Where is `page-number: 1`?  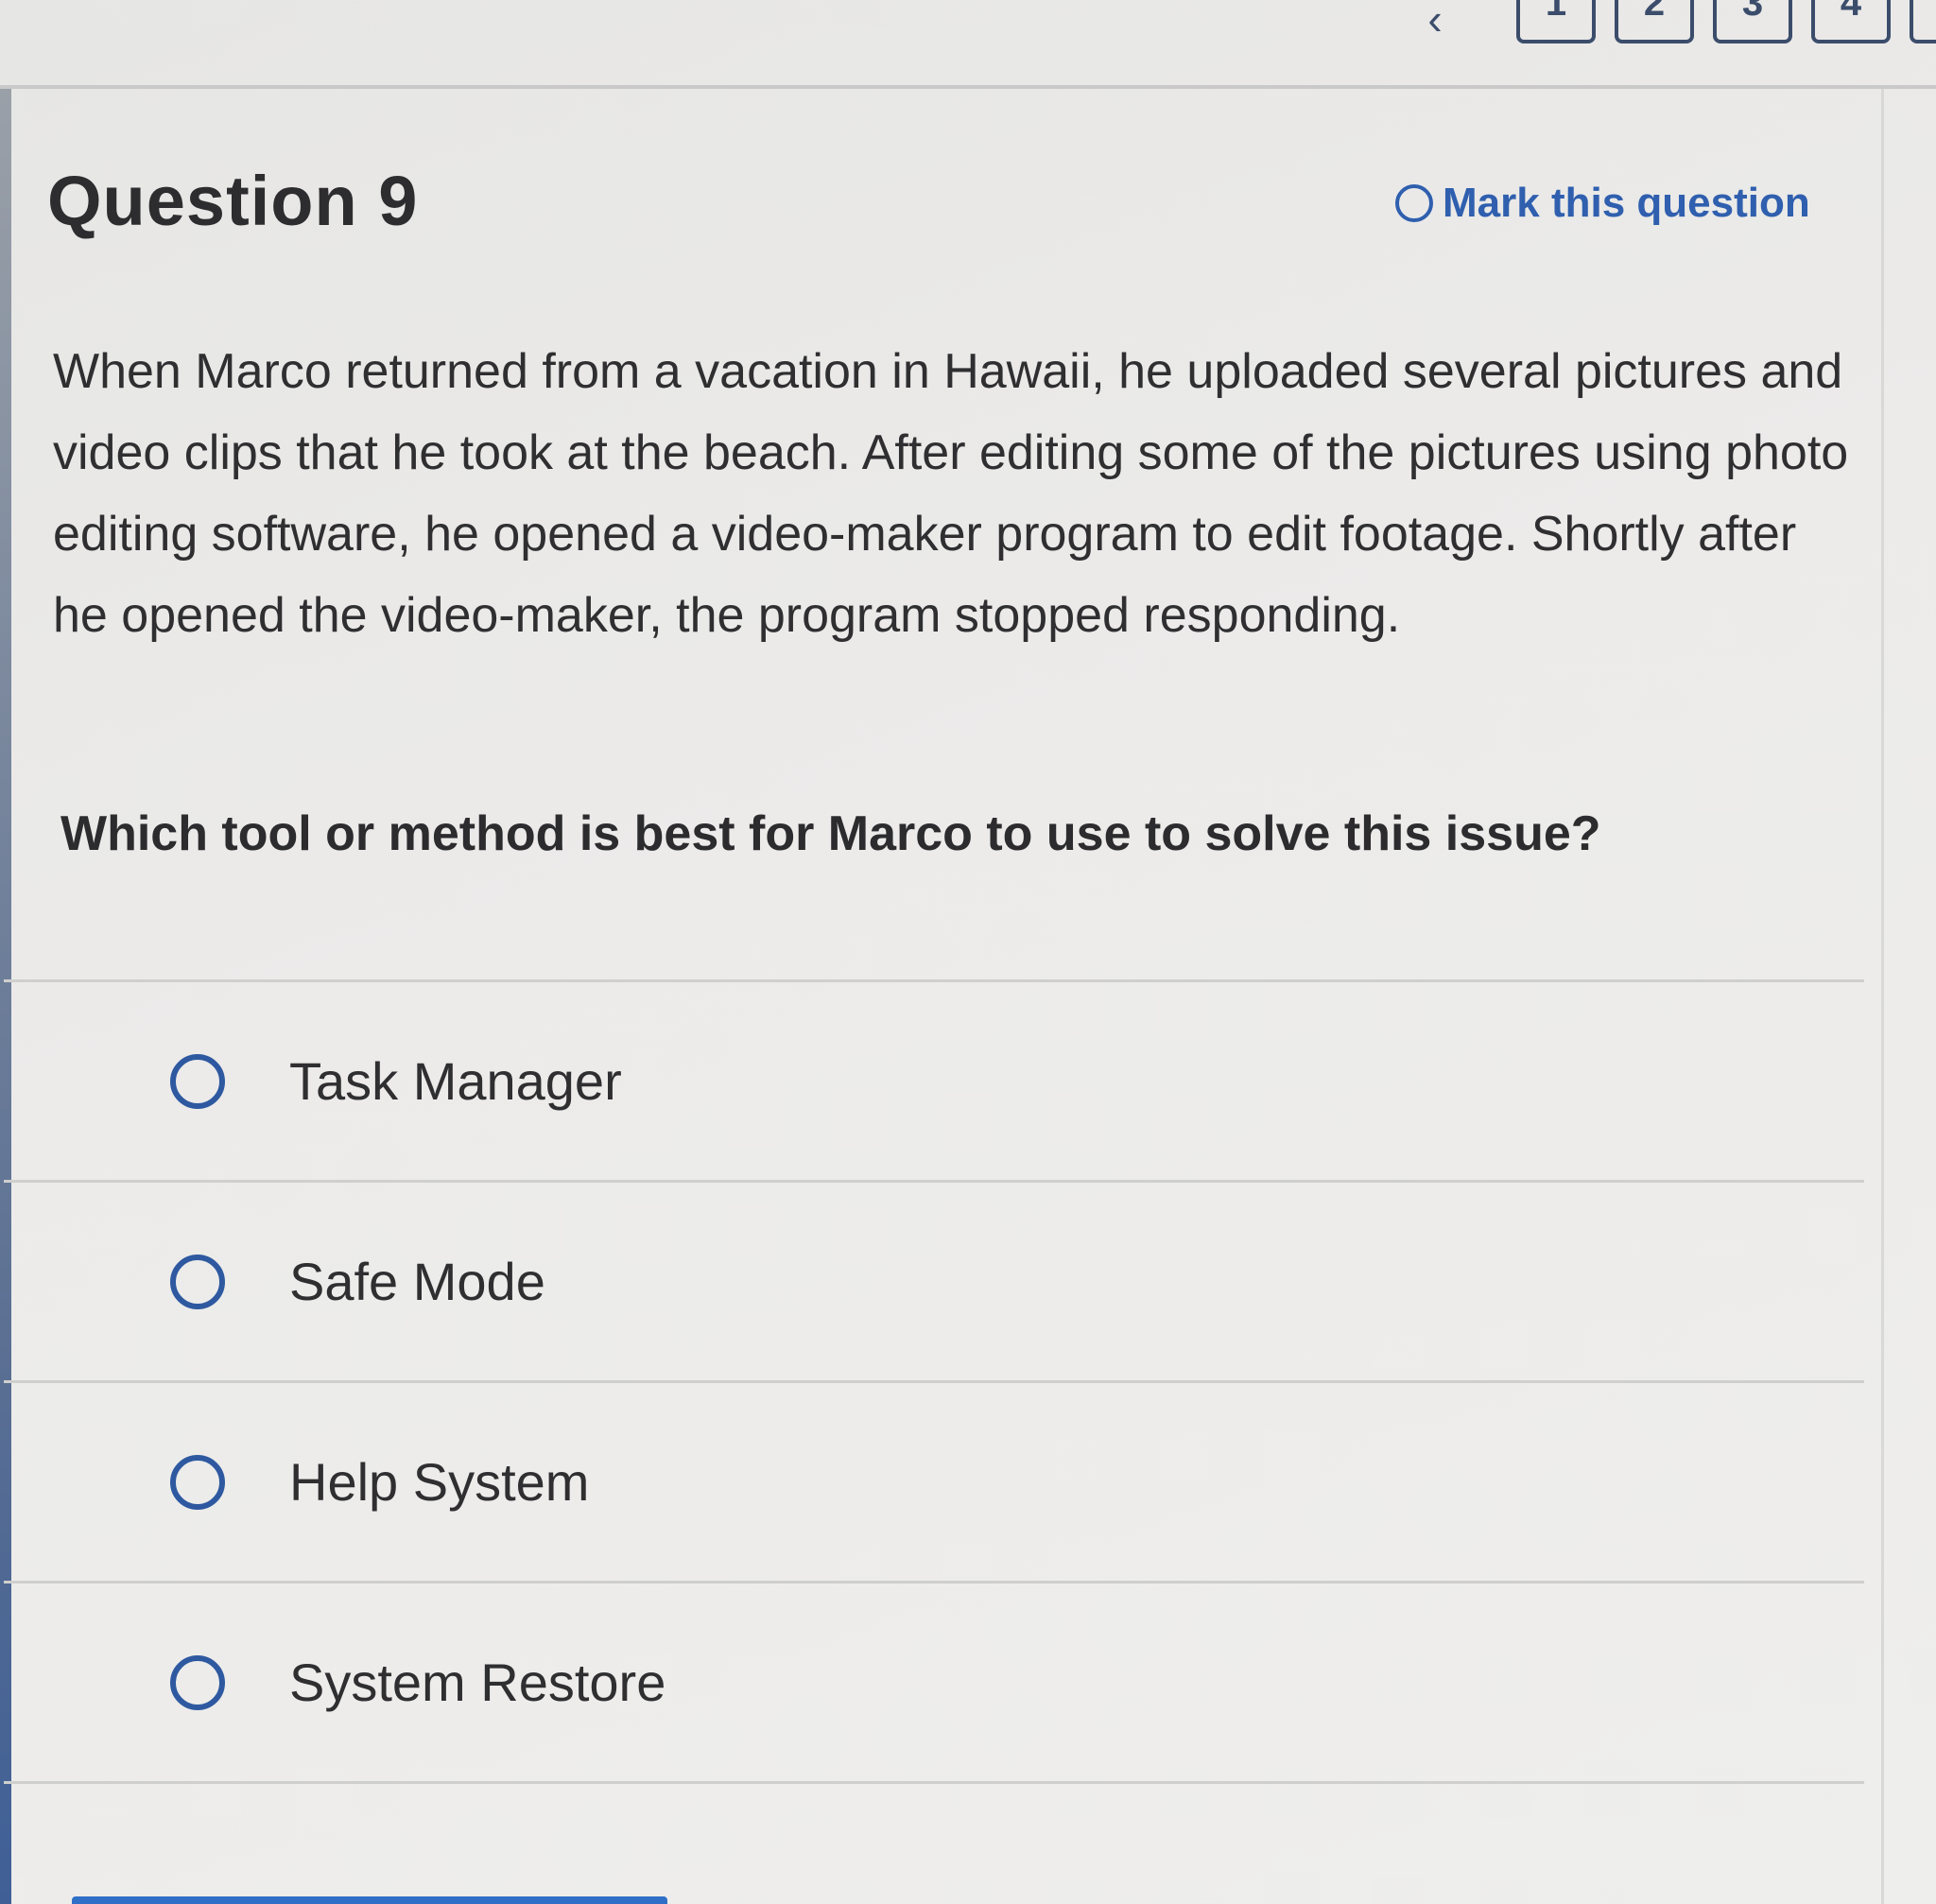 page-number: 1 is located at coordinates (1556, 12).